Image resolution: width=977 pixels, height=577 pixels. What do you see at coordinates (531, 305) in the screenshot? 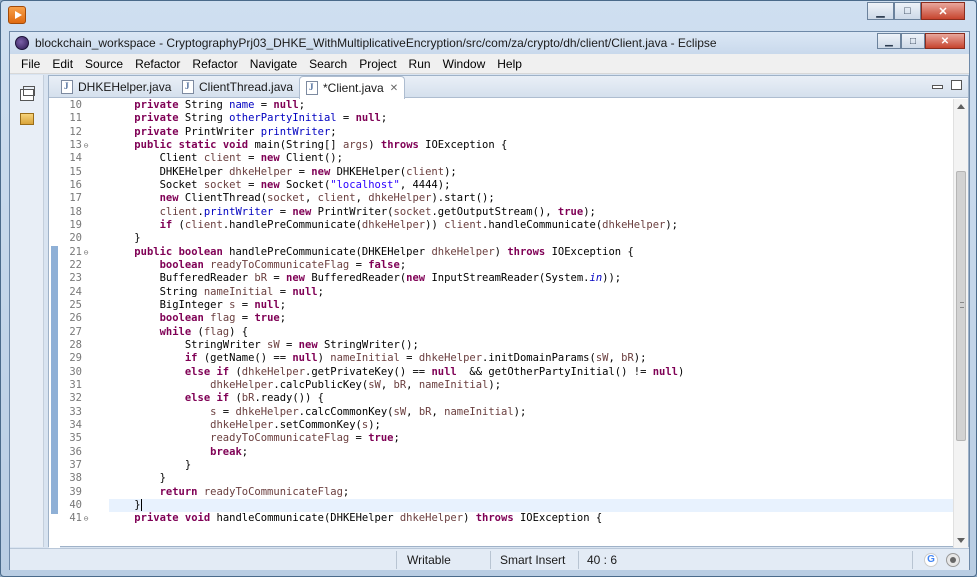
I see `code-line: BigInteger s = null;` at bounding box center [531, 305].